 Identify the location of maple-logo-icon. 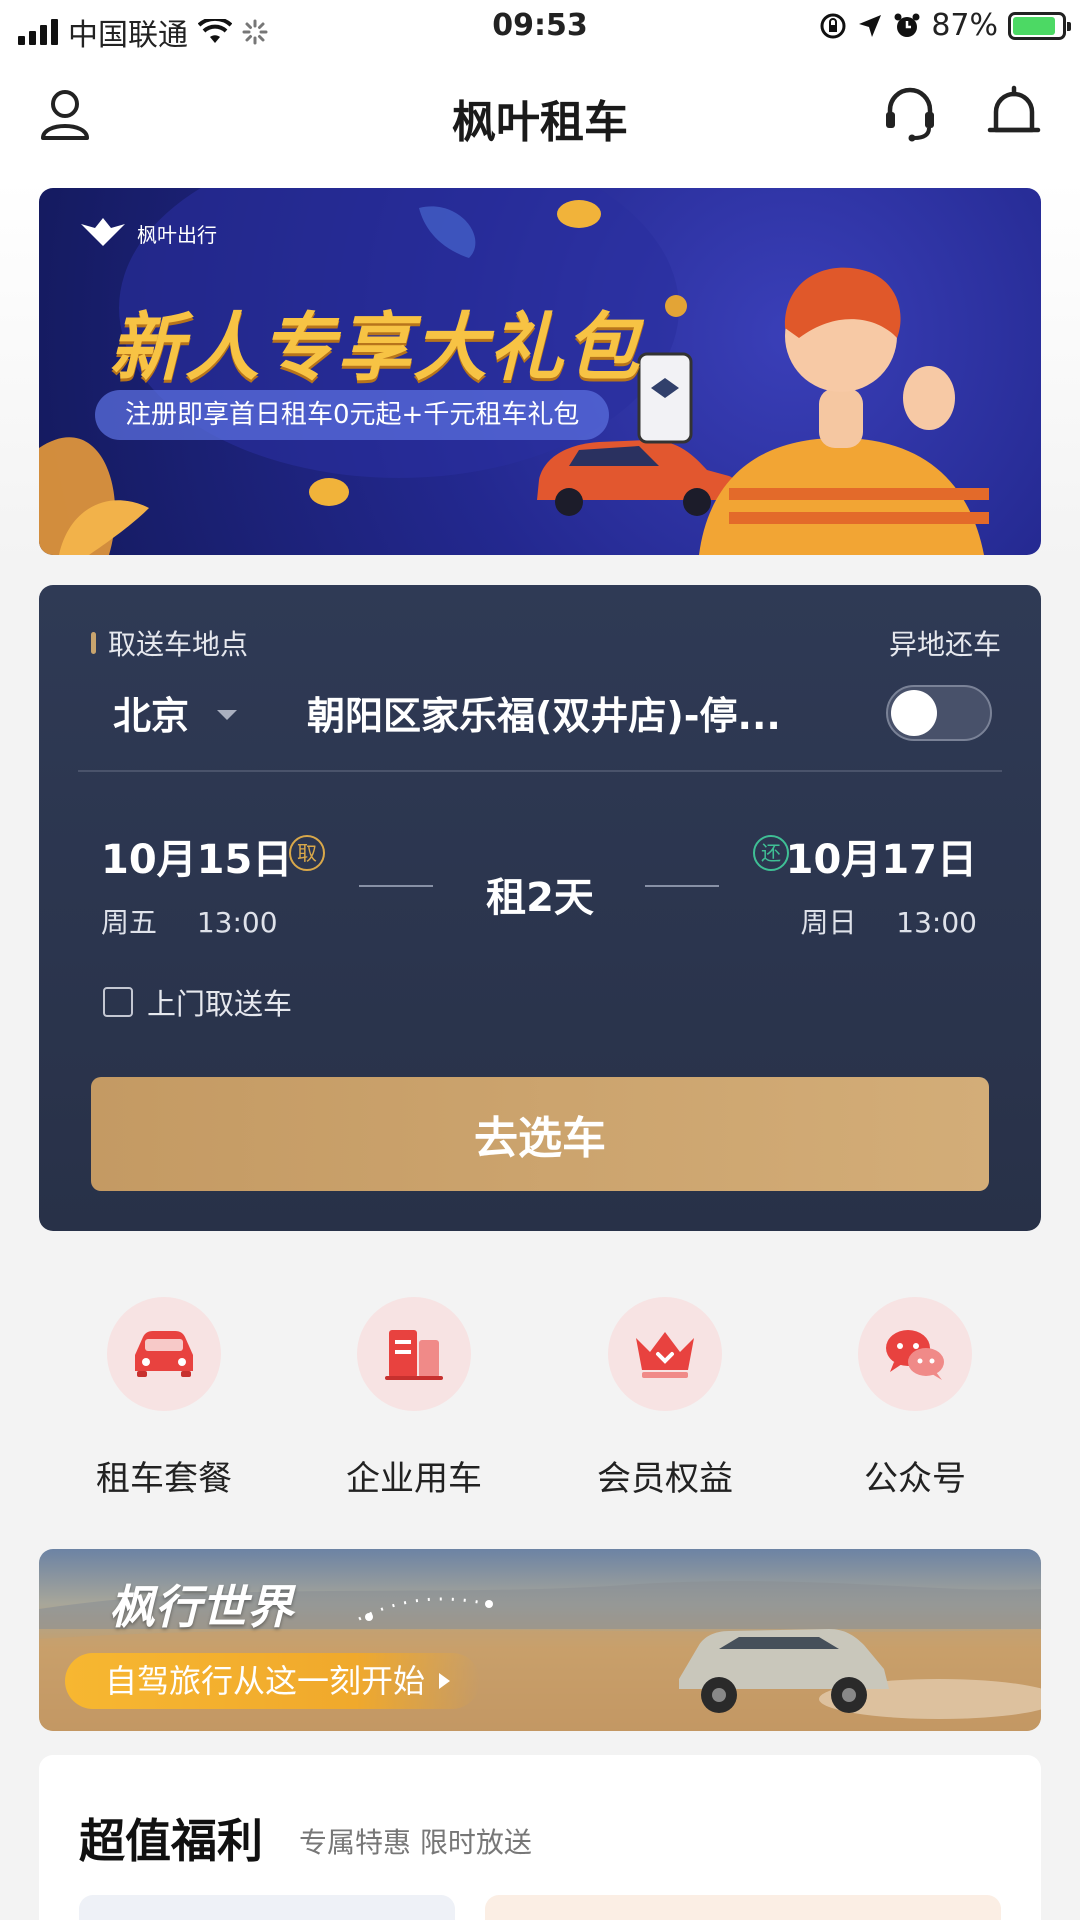
(103, 232).